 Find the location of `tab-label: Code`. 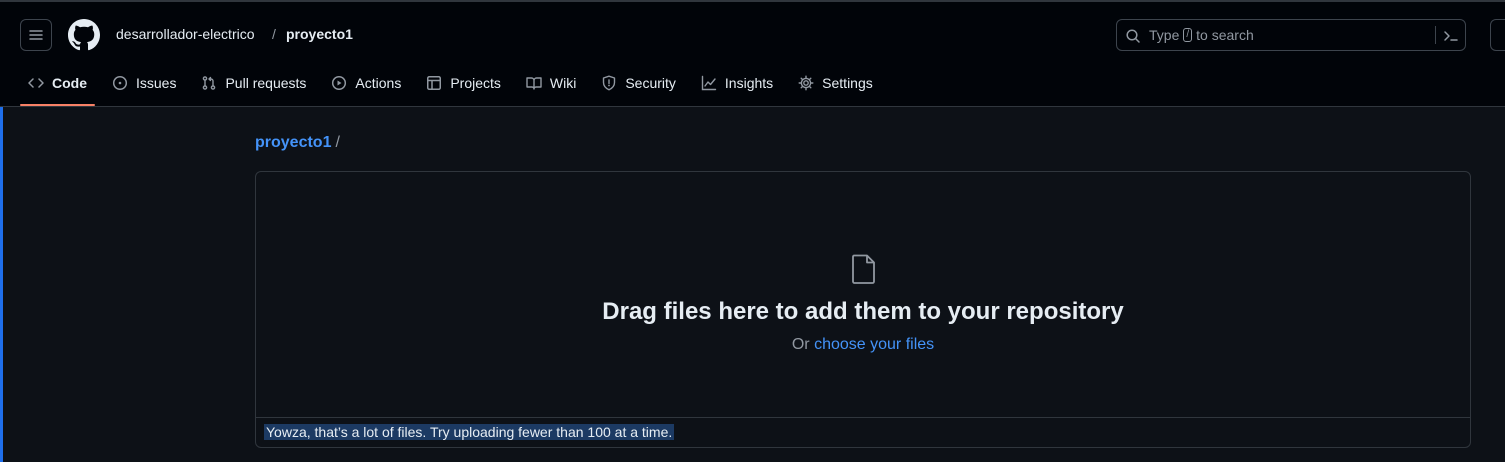

tab-label: Code is located at coordinates (69, 83).